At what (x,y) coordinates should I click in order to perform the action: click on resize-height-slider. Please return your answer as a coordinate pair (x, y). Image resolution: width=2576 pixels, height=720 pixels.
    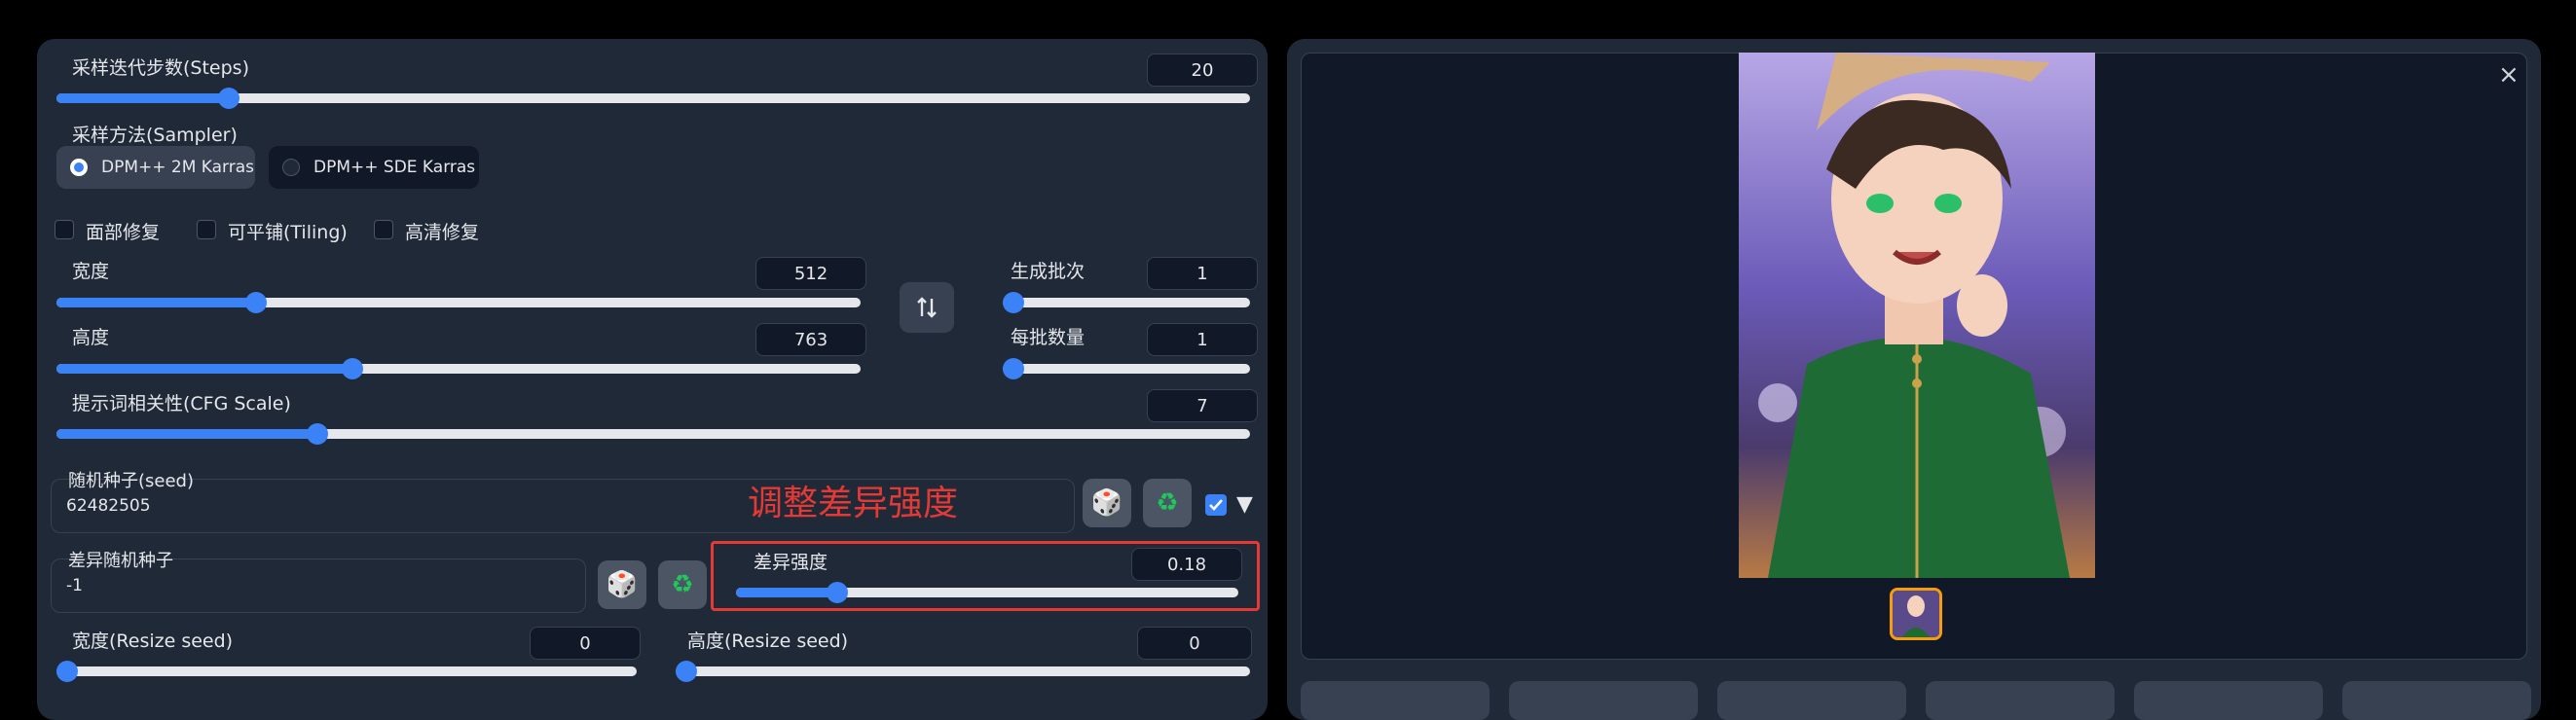
    Looking at the image, I should click on (963, 671).